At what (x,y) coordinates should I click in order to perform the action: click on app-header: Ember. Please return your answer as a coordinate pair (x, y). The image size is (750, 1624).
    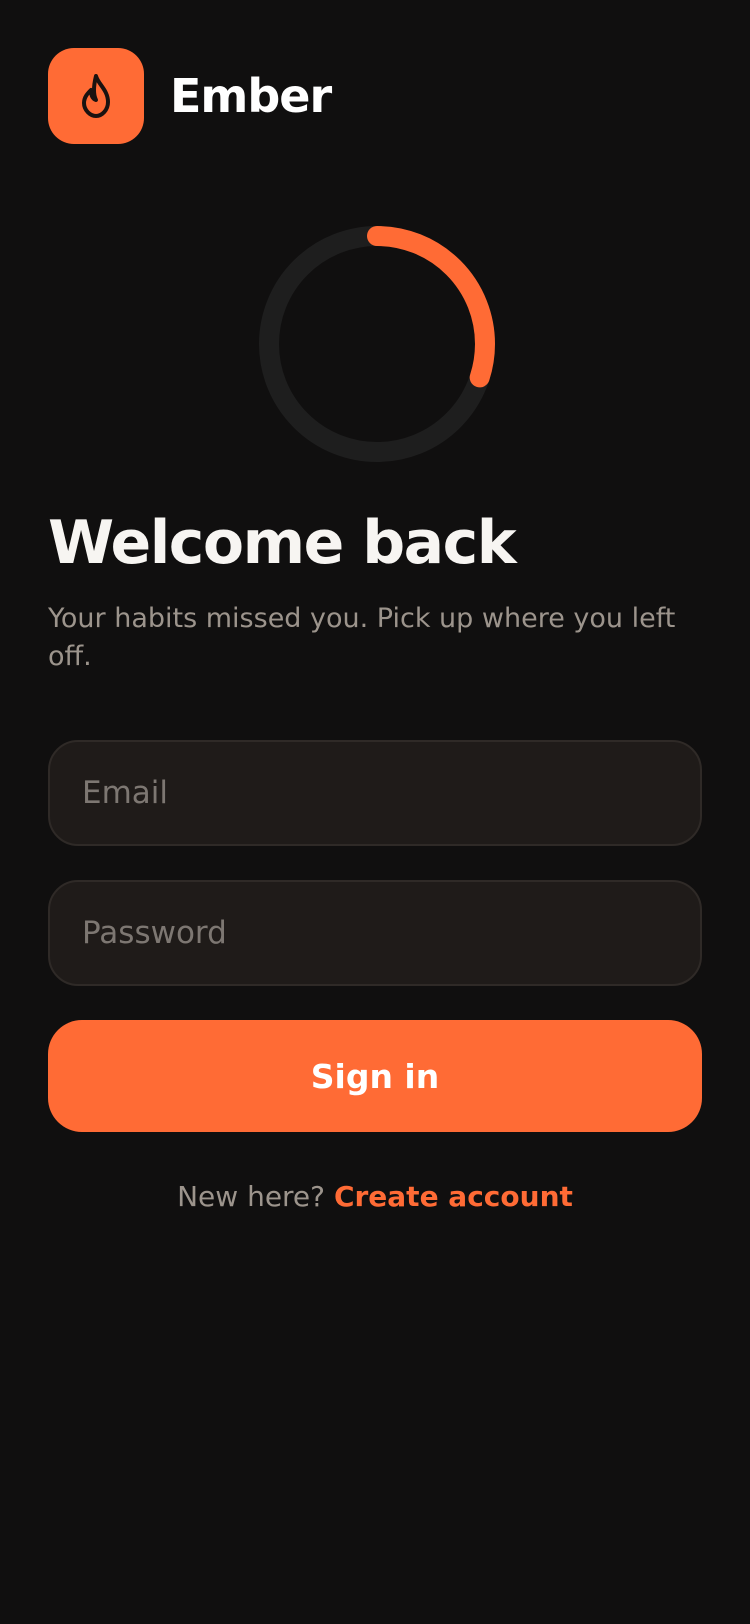
    Looking at the image, I should click on (190, 96).